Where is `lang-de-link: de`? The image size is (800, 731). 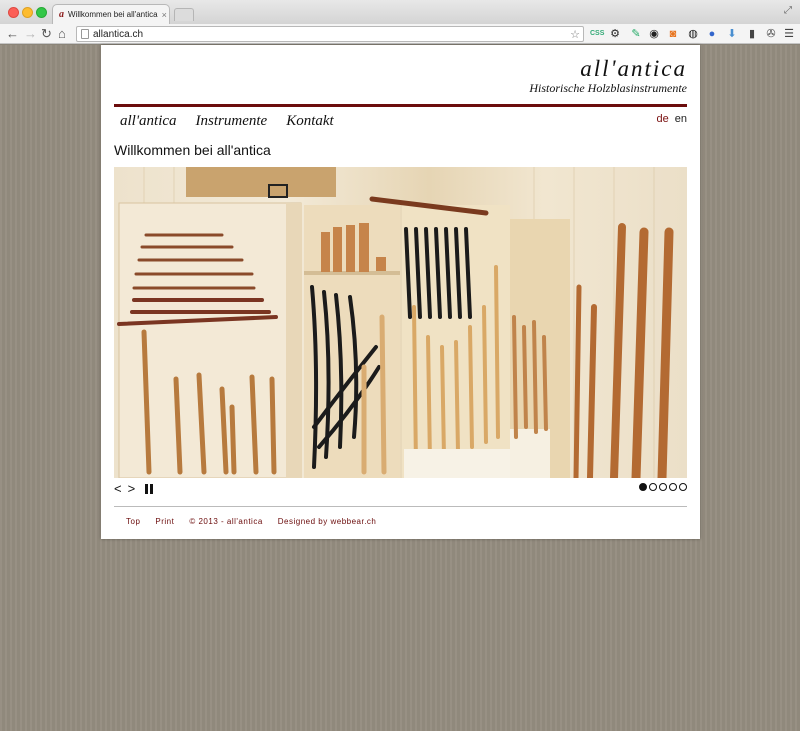 lang-de-link: de is located at coordinates (663, 119).